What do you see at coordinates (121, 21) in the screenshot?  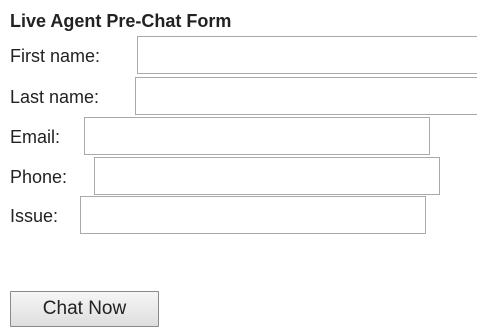 I see `form-title: Live Agent Pre-Chat Form` at bounding box center [121, 21].